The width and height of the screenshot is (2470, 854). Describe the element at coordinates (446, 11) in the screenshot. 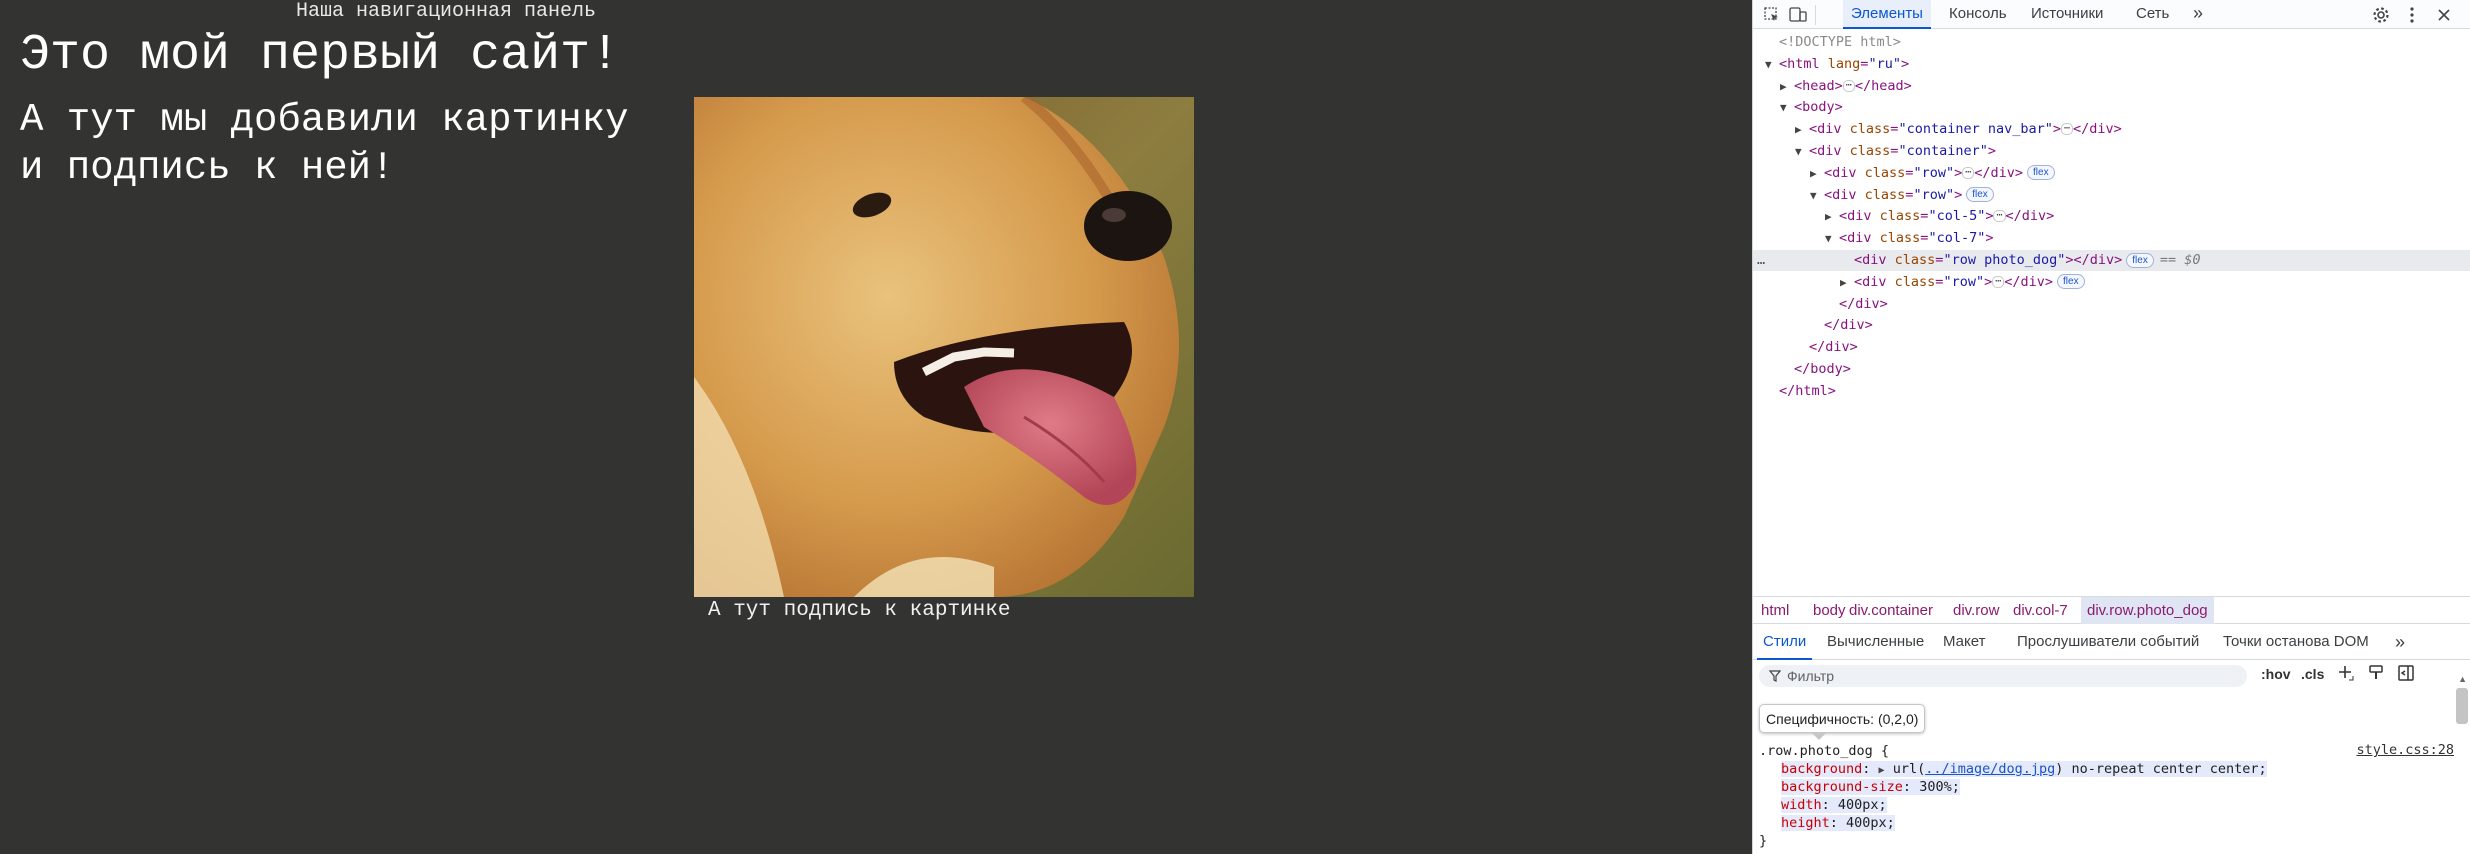

I see `nav-bar-text: Наша навигационная панель` at that location.